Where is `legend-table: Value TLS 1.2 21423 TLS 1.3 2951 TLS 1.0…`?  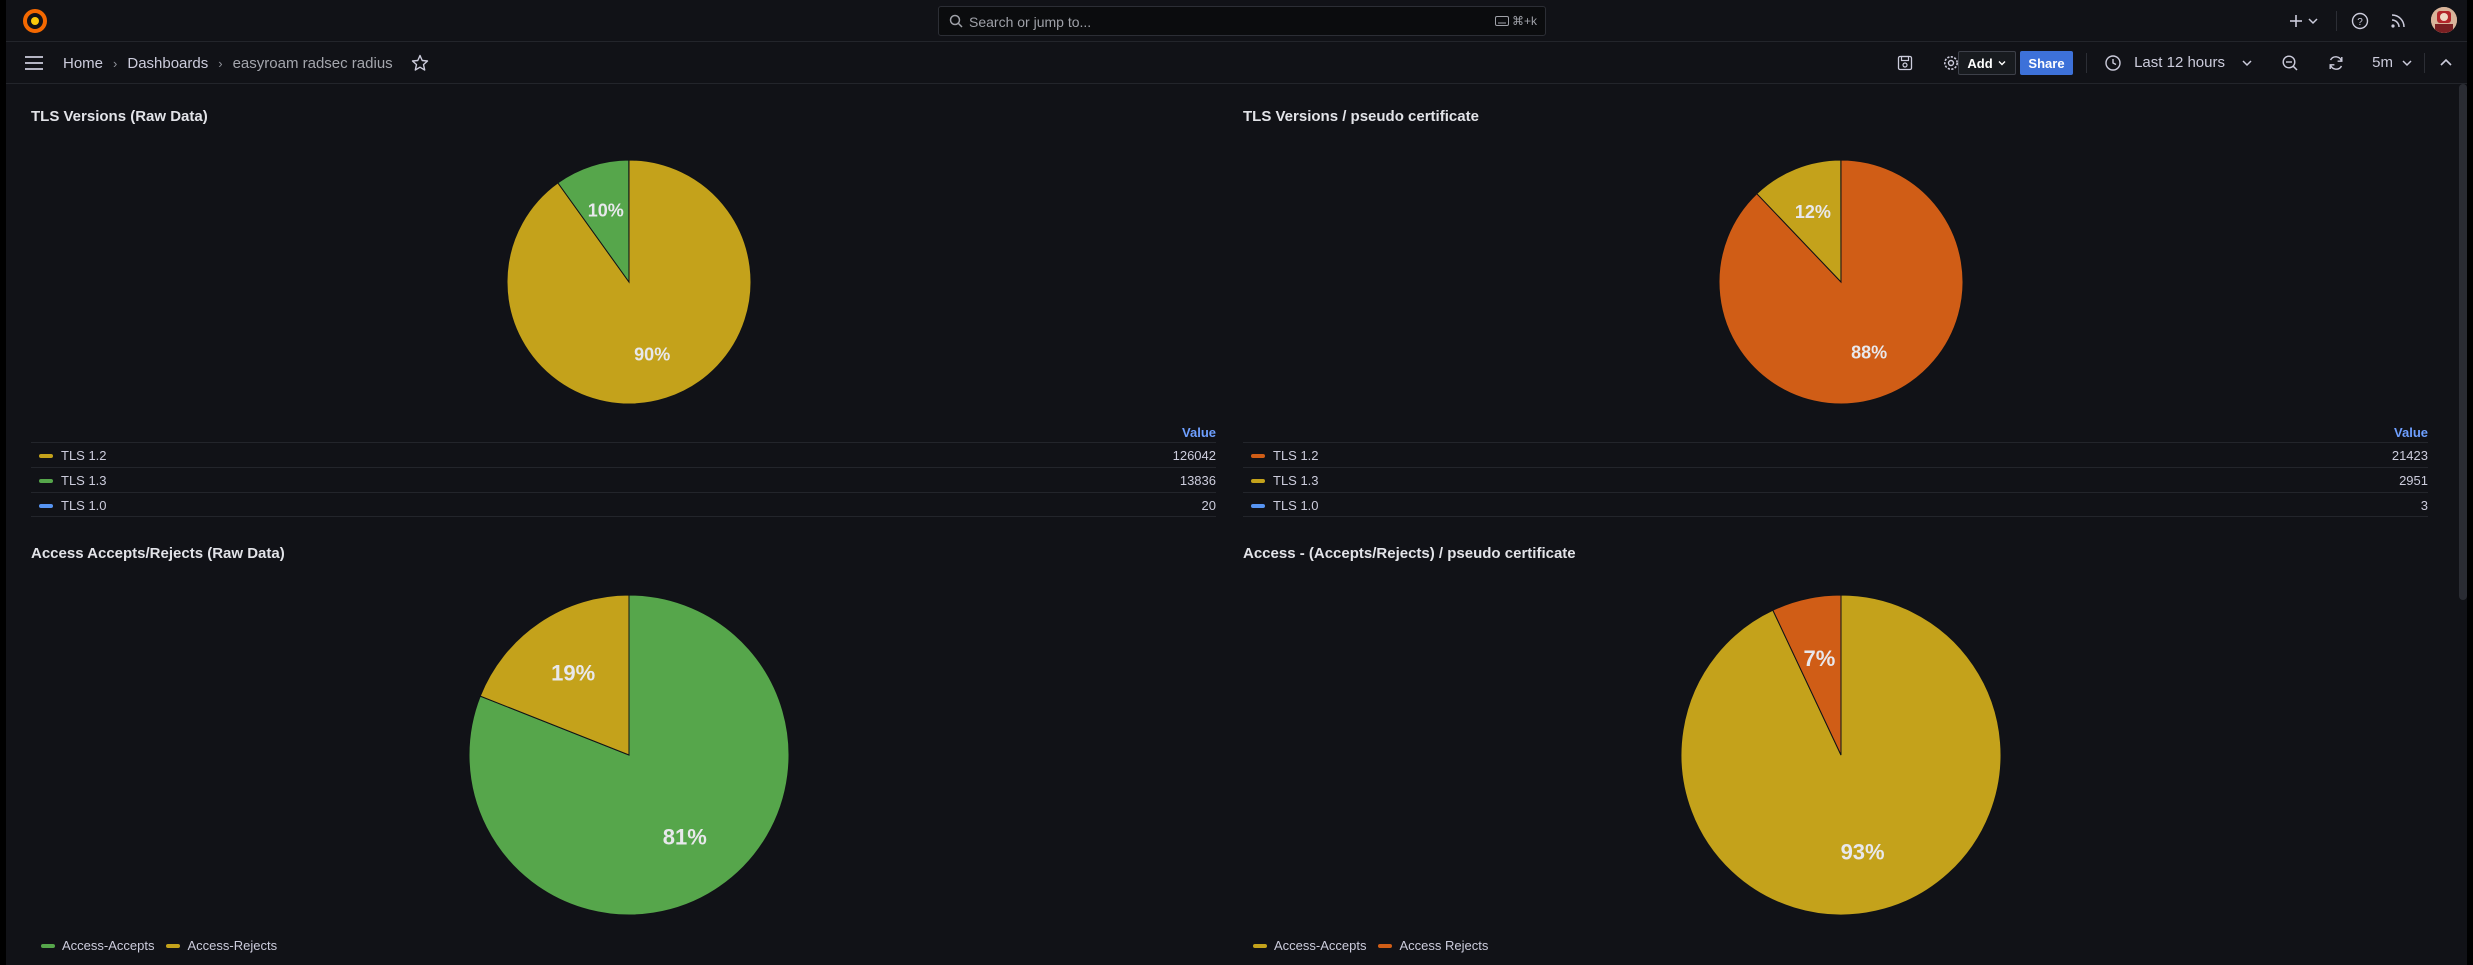
legend-table: Value TLS 1.2 21423 TLS 1.3 2951 TLS 1.0… is located at coordinates (1835, 475).